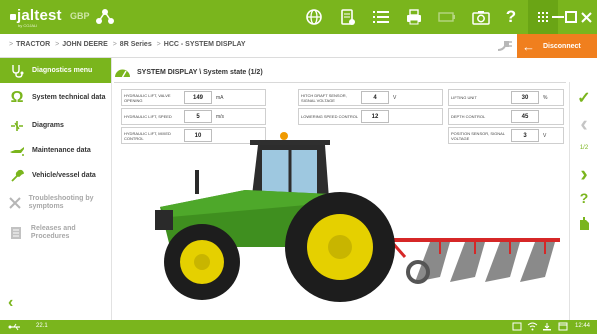 The width and height of the screenshot is (597, 334). Describe the element at coordinates (464, 97) in the screenshot. I see `param-label: LIFTING UNIT` at that location.